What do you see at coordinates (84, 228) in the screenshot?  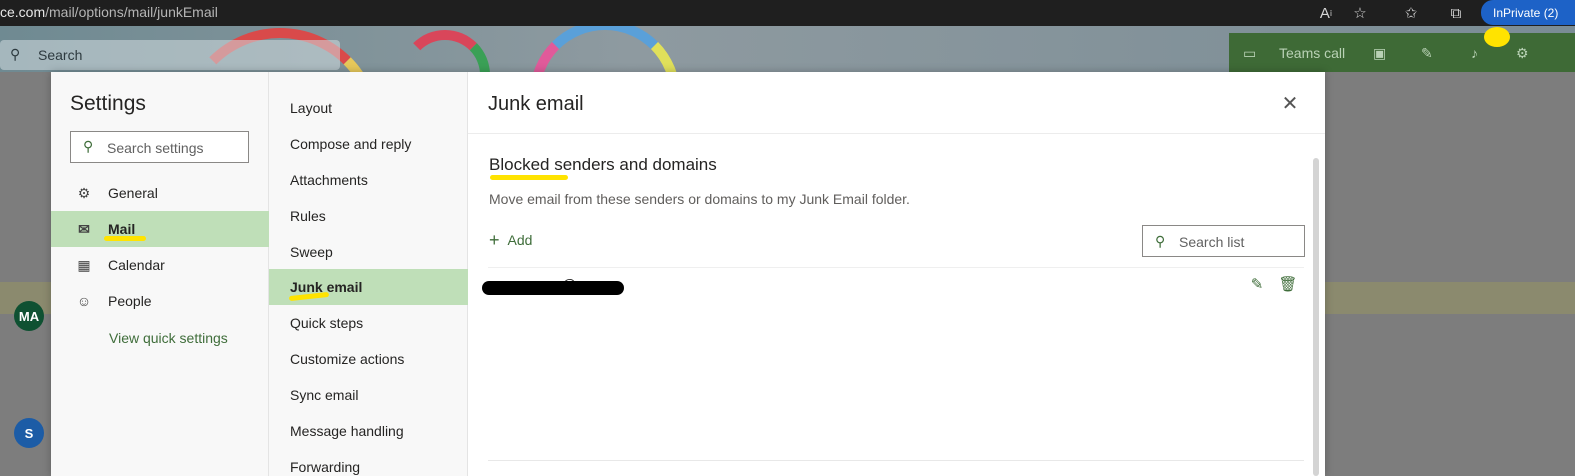 I see `mail-icon: ✉` at bounding box center [84, 228].